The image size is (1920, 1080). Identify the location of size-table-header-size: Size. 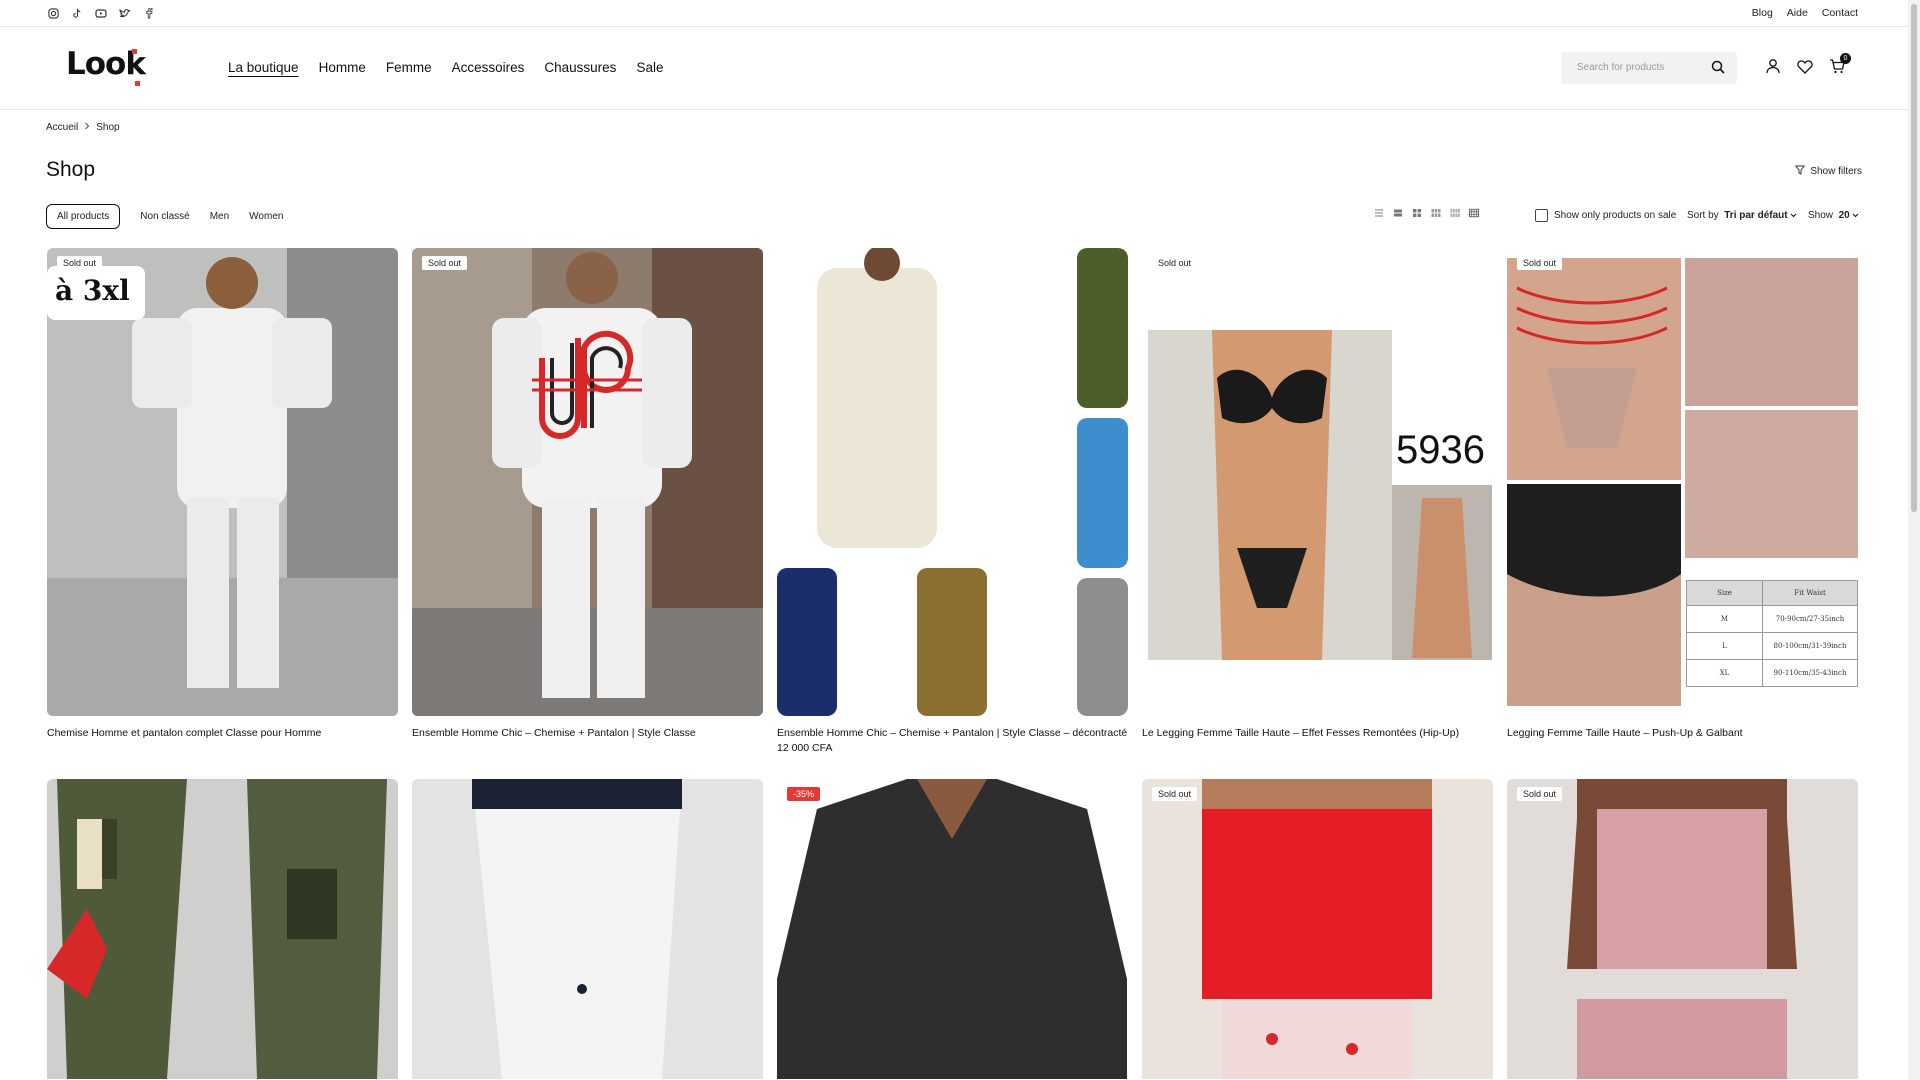
(1725, 593).